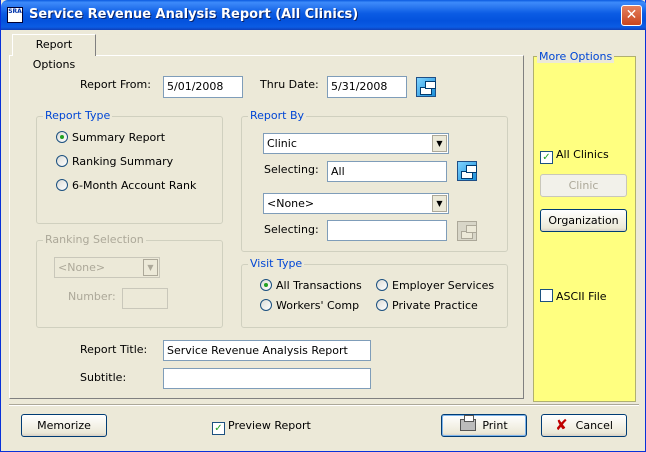 The image size is (646, 452). What do you see at coordinates (289, 84) in the screenshot?
I see `thru-date-label: Thru Date:` at bounding box center [289, 84].